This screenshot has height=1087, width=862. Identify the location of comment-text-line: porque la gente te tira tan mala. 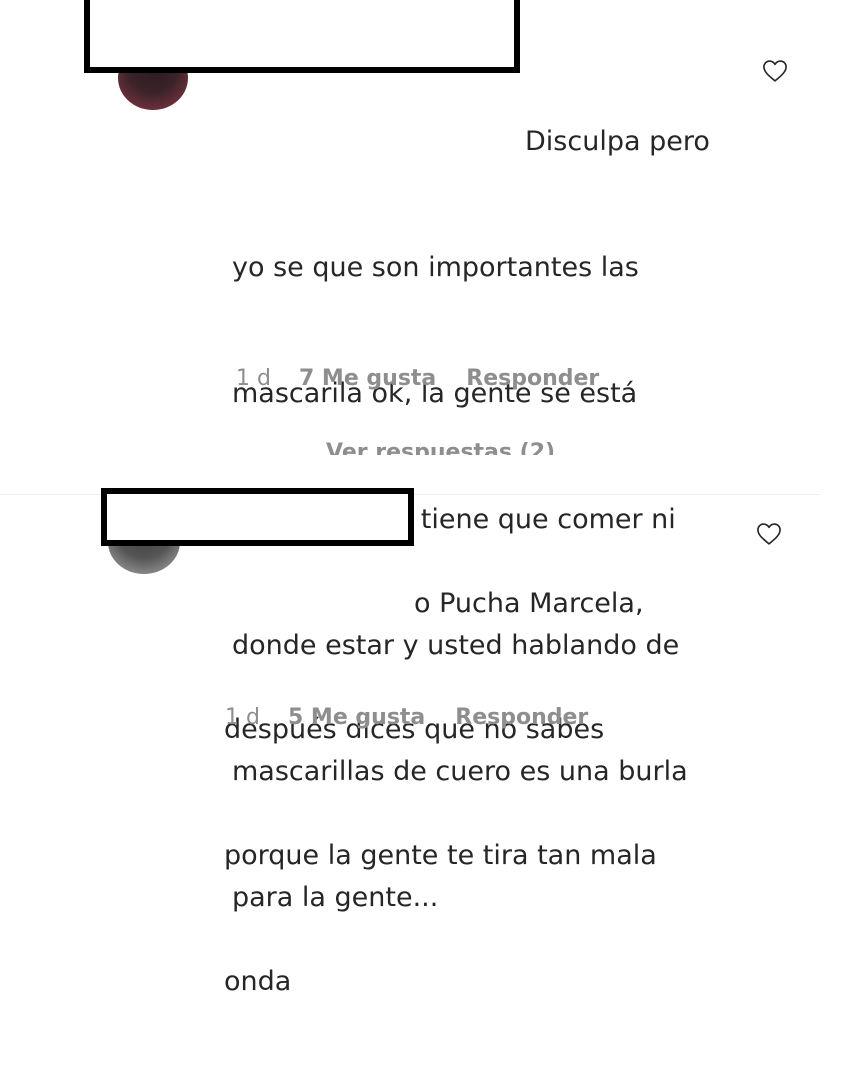
(440, 855).